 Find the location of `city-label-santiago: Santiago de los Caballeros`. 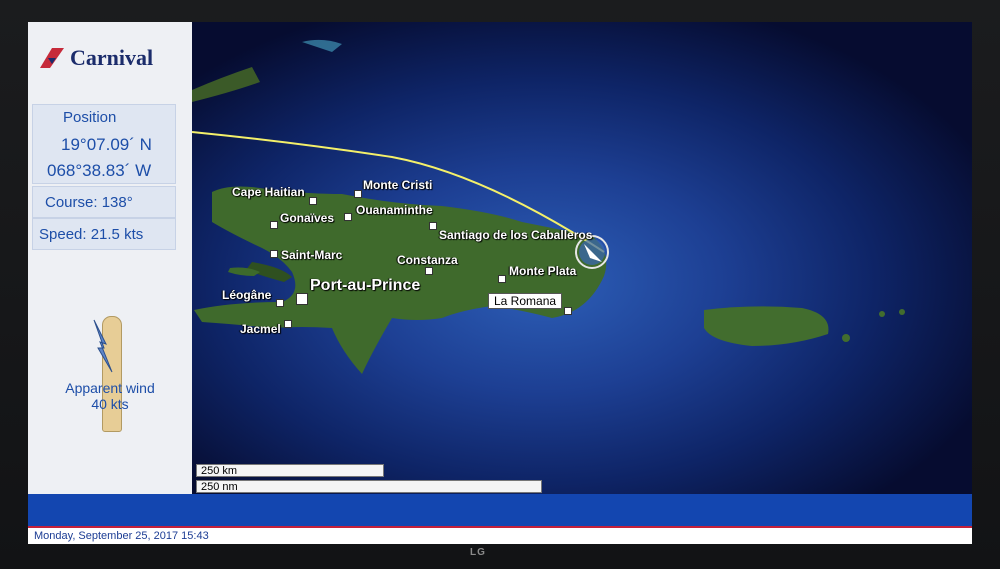

city-label-santiago: Santiago de los Caballeros is located at coordinates (516, 235).